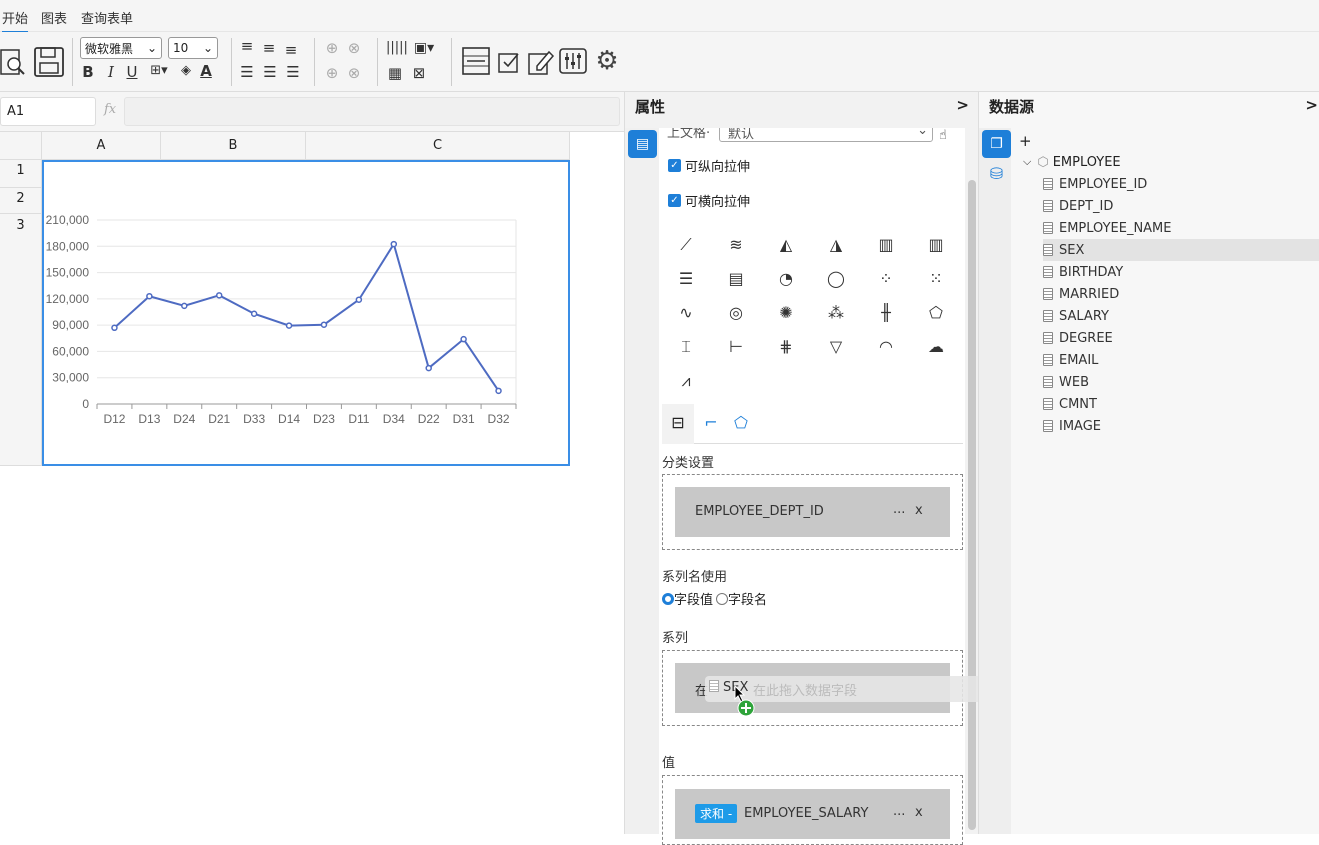 Image resolution: width=1319 pixels, height=845 pixels. What do you see at coordinates (962, 105) in the screenshot?
I see `collapse-properties-button: >` at bounding box center [962, 105].